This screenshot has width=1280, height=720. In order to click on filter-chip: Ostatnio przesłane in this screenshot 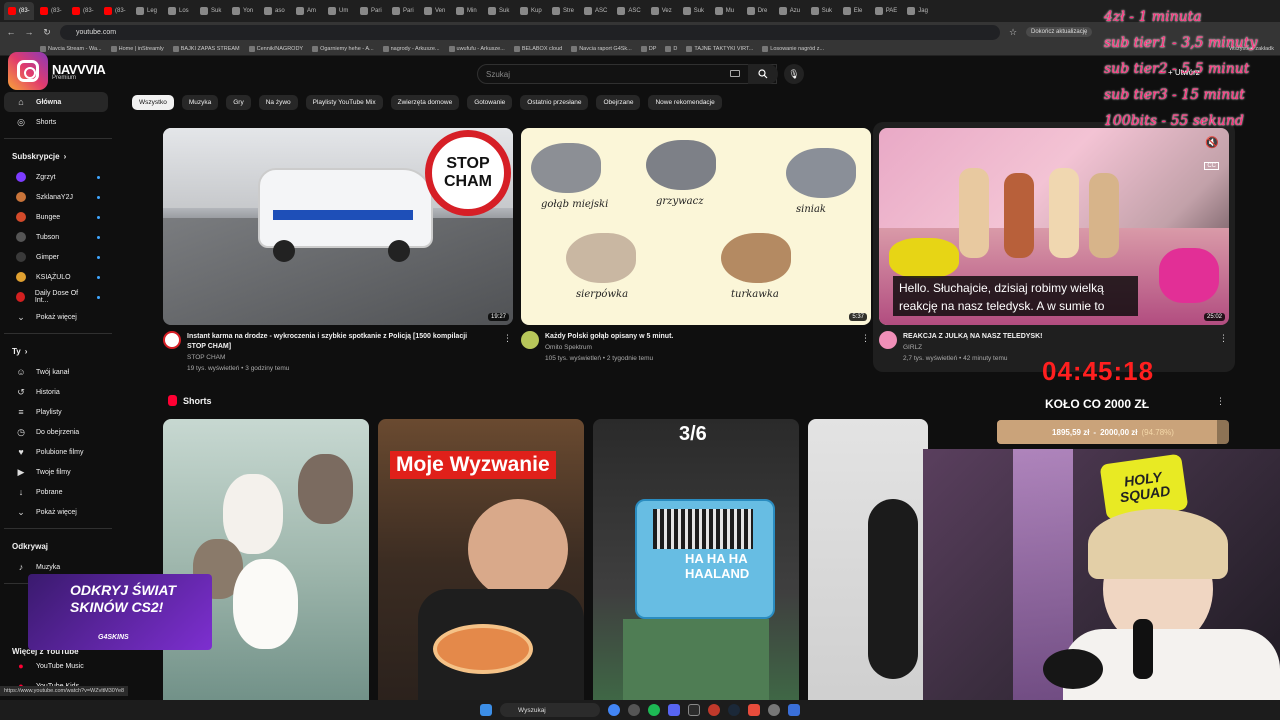, I will do `click(554, 102)`.